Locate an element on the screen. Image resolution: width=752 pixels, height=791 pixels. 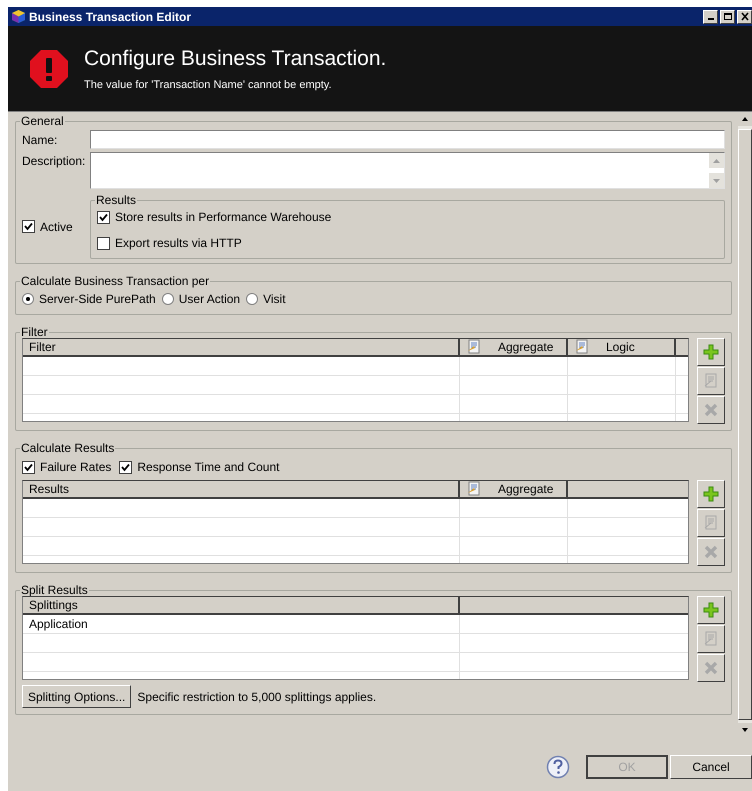
maximize-icon is located at coordinates (727, 16).